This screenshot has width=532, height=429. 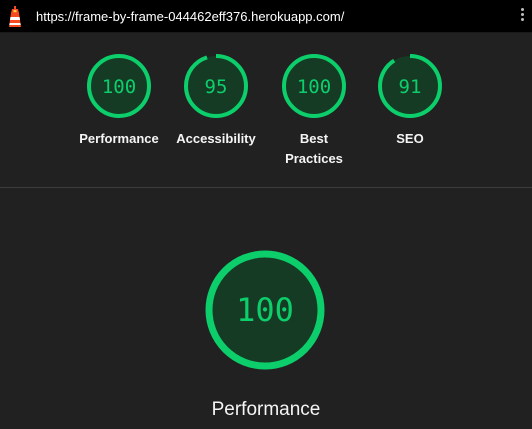 I want to click on performance-label: Performance, so click(x=119, y=138).